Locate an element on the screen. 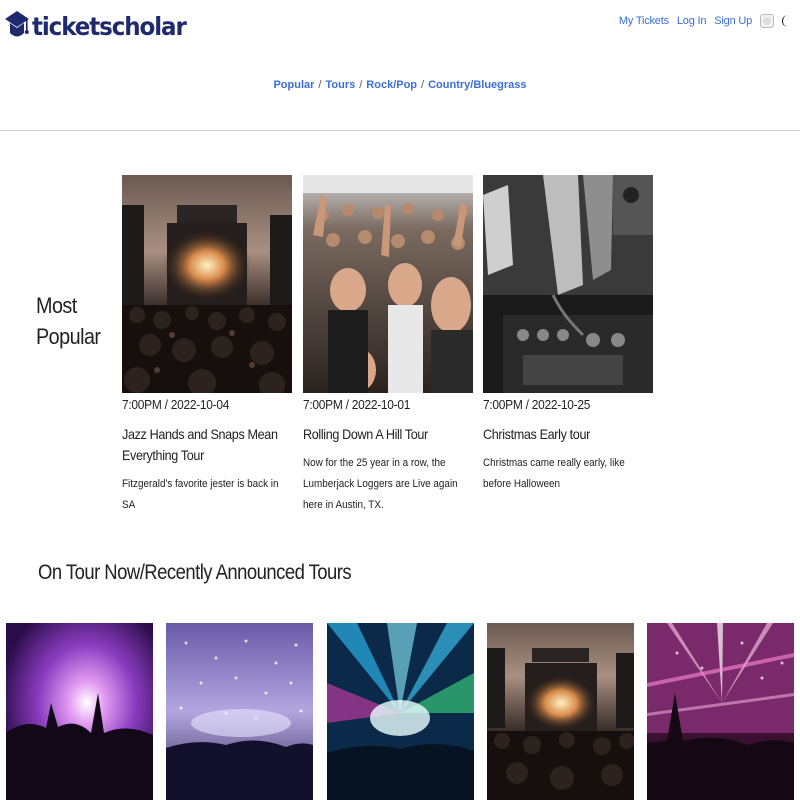 This screenshot has height=800, width=800. category-nav: Popular / Tours / Rock/Pop / Country/Bluegrass is located at coordinates (400, 85).